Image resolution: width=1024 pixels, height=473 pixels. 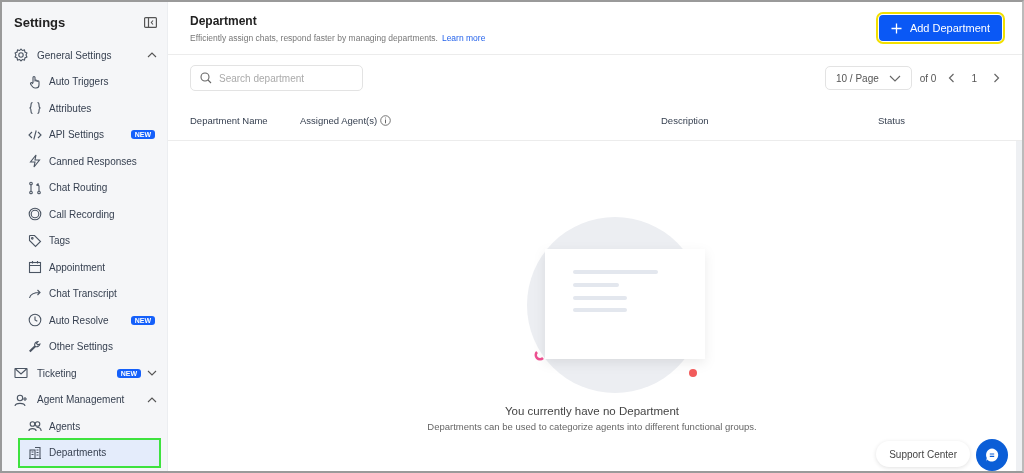 What do you see at coordinates (21, 399) in the screenshot?
I see `user-plus-icon` at bounding box center [21, 399].